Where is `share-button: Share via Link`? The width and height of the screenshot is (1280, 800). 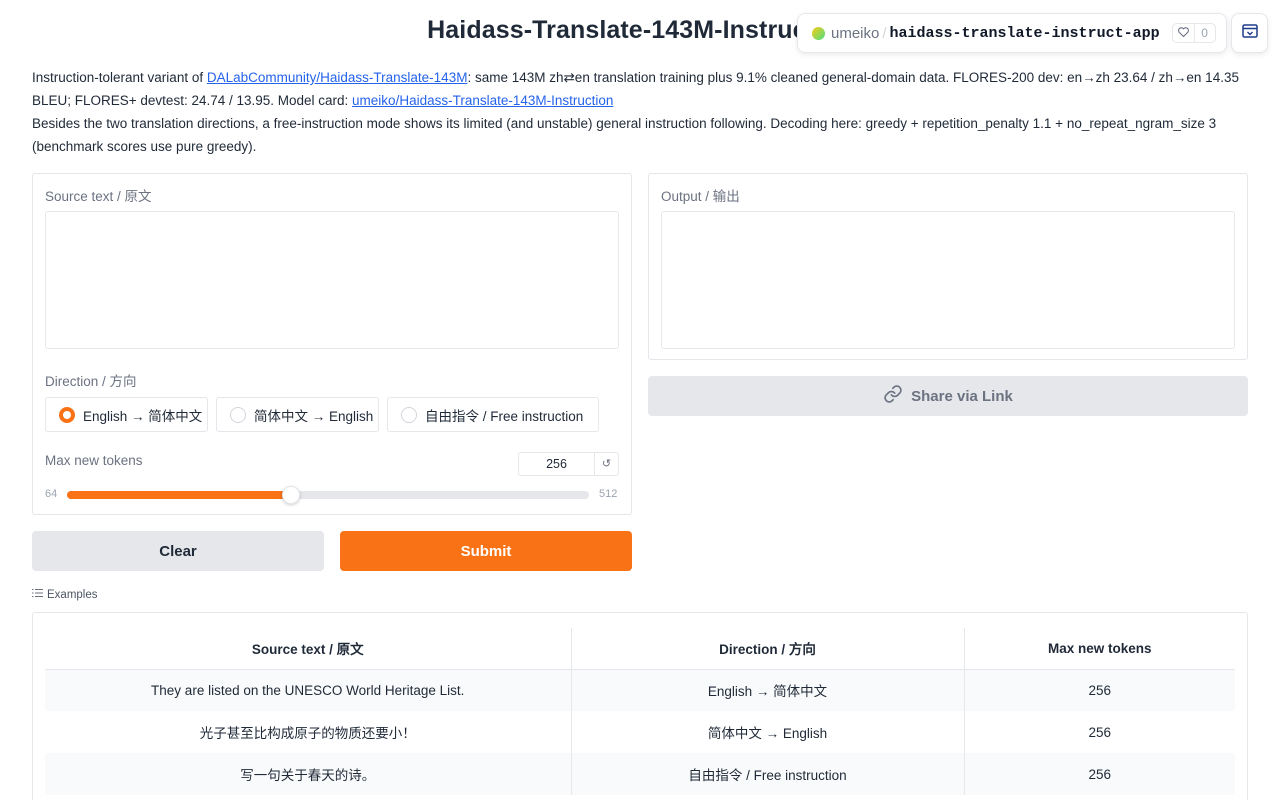 share-button: Share via Link is located at coordinates (948, 396).